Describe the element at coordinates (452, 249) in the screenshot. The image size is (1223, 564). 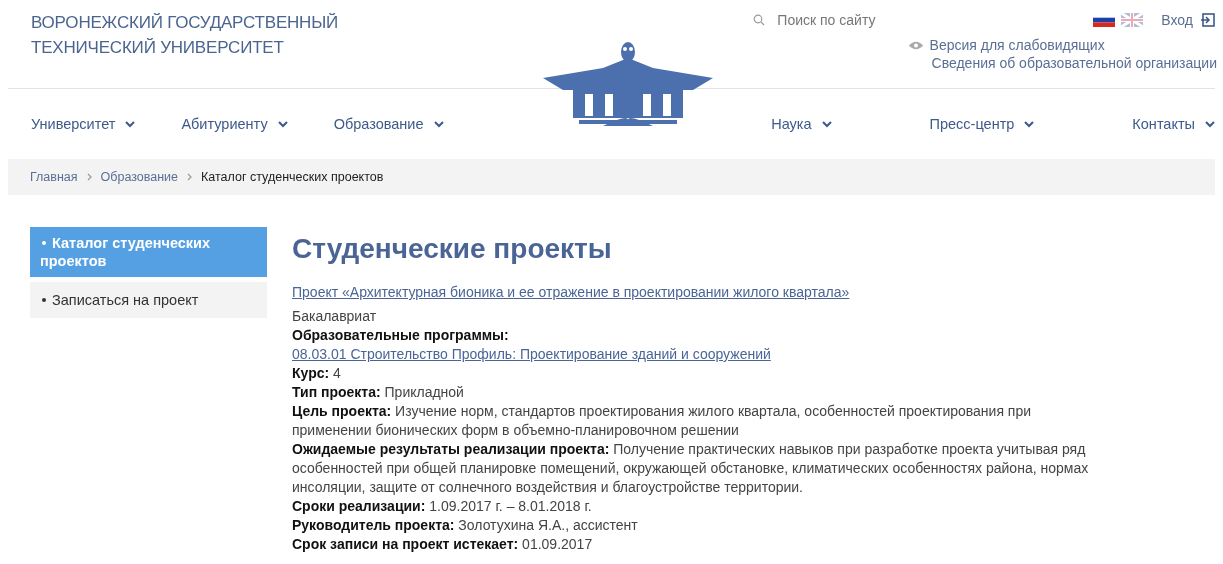
I see `page-title: Студенческие проекты` at that location.